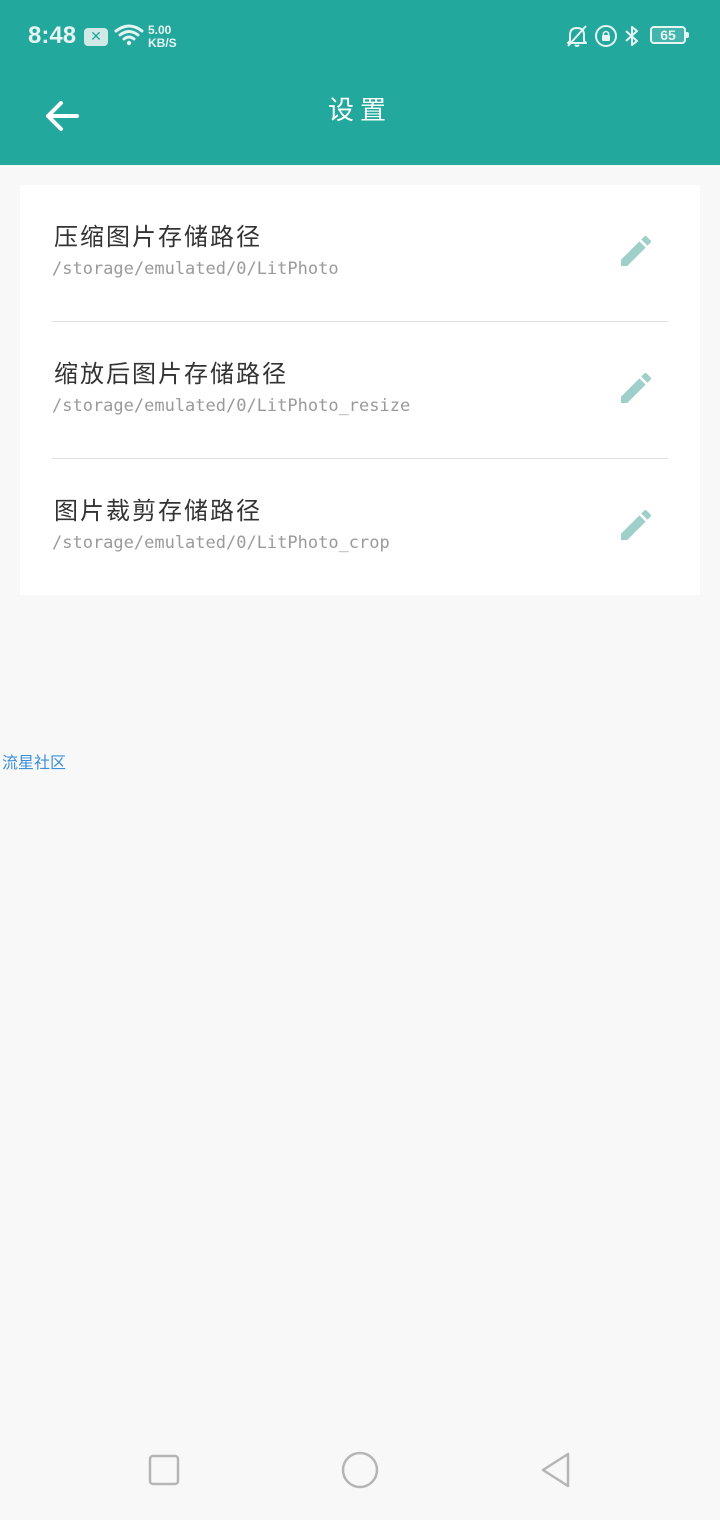 Image resolution: width=720 pixels, height=1520 pixels. Describe the element at coordinates (96, 37) in the screenshot. I see `notification-close-icon: ✕` at that location.